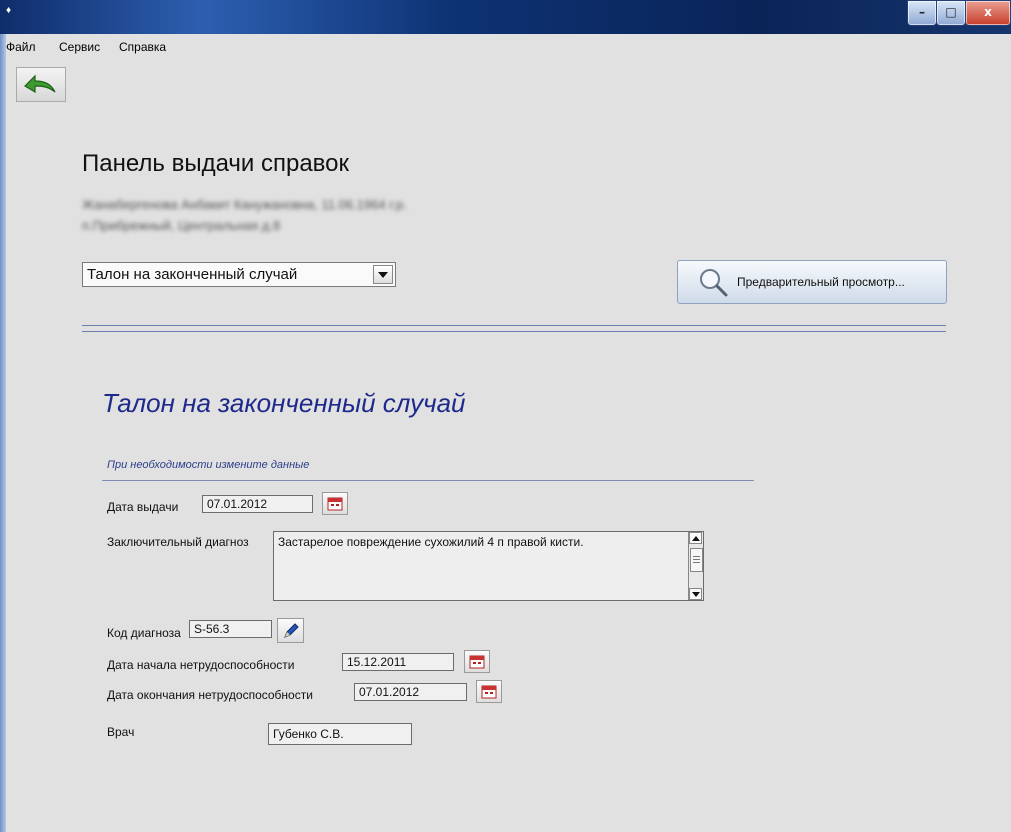 The width and height of the screenshot is (1011, 832). Describe the element at coordinates (210, 695) in the screenshot. I see `disability-end-label: Дата окончания нетрудоспособности` at that location.